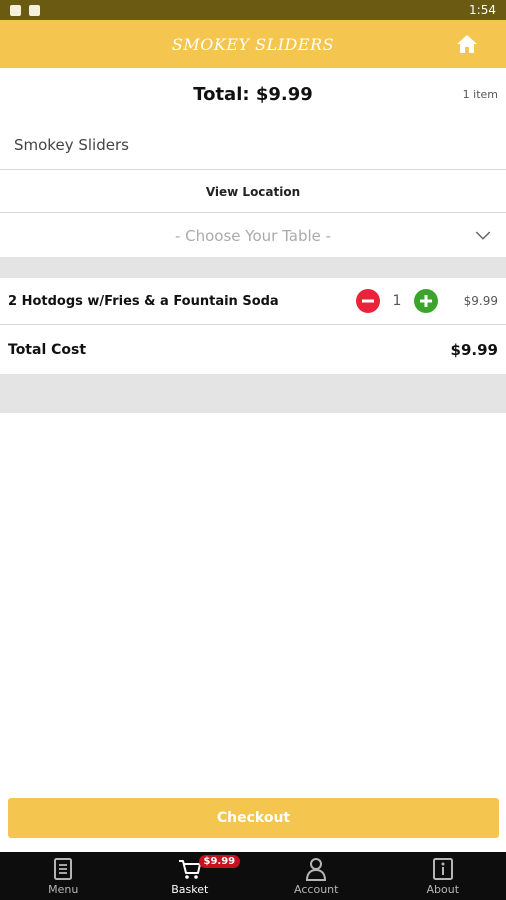 The width and height of the screenshot is (506, 900). I want to click on checkout-button: Checkout, so click(253, 818).